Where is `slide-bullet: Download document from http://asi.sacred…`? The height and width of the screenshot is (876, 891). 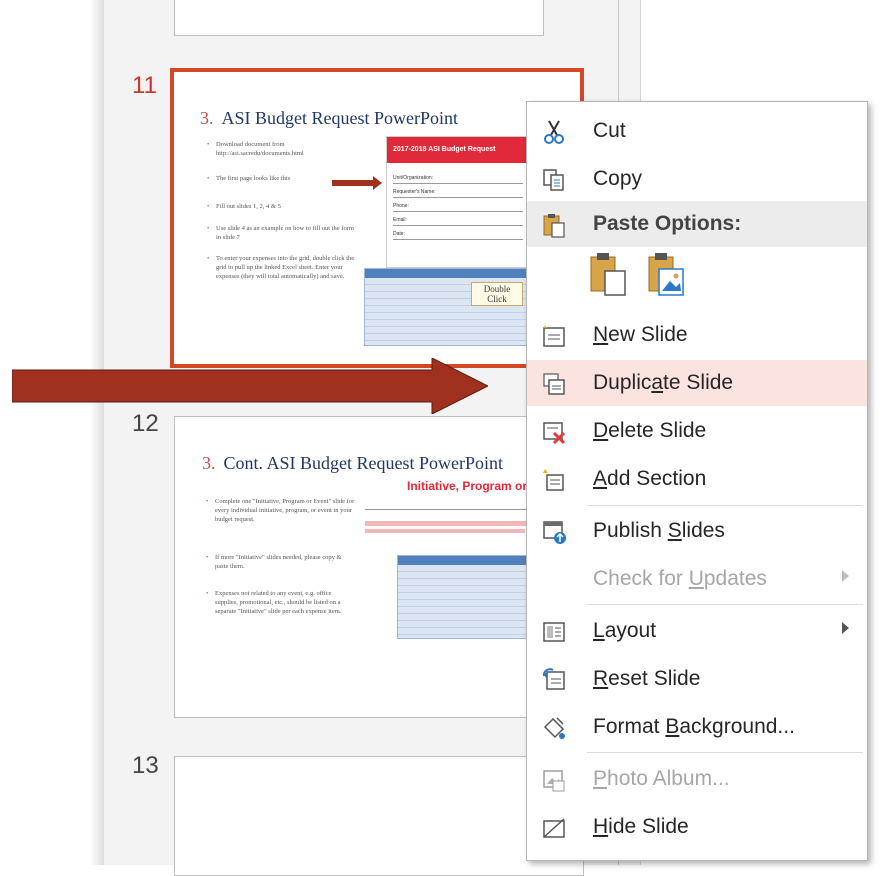 slide-bullet: Download document from http://asi.sacred… is located at coordinates (281, 149).